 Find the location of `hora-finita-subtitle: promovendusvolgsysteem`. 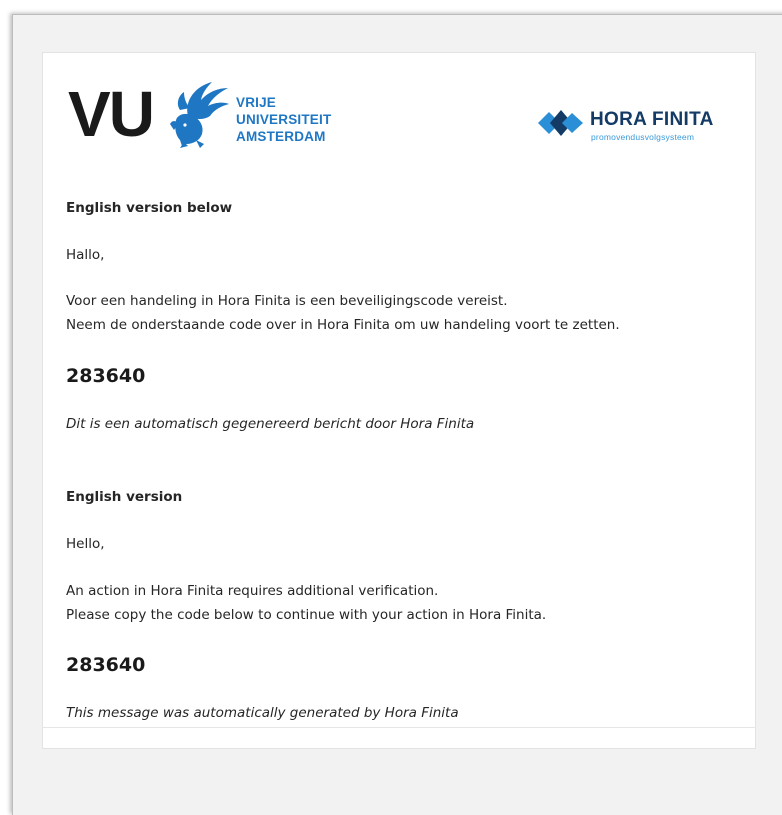

hora-finita-subtitle: promovendusvolgsysteem is located at coordinates (643, 137).